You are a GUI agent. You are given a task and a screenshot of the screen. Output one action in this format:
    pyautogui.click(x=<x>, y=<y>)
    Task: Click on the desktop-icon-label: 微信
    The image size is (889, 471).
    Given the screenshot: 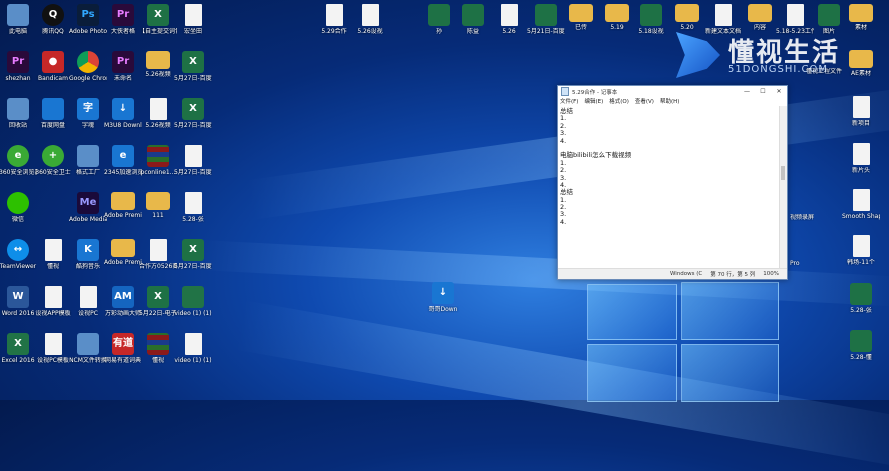 What is the action you would take?
    pyautogui.click(x=17, y=219)
    